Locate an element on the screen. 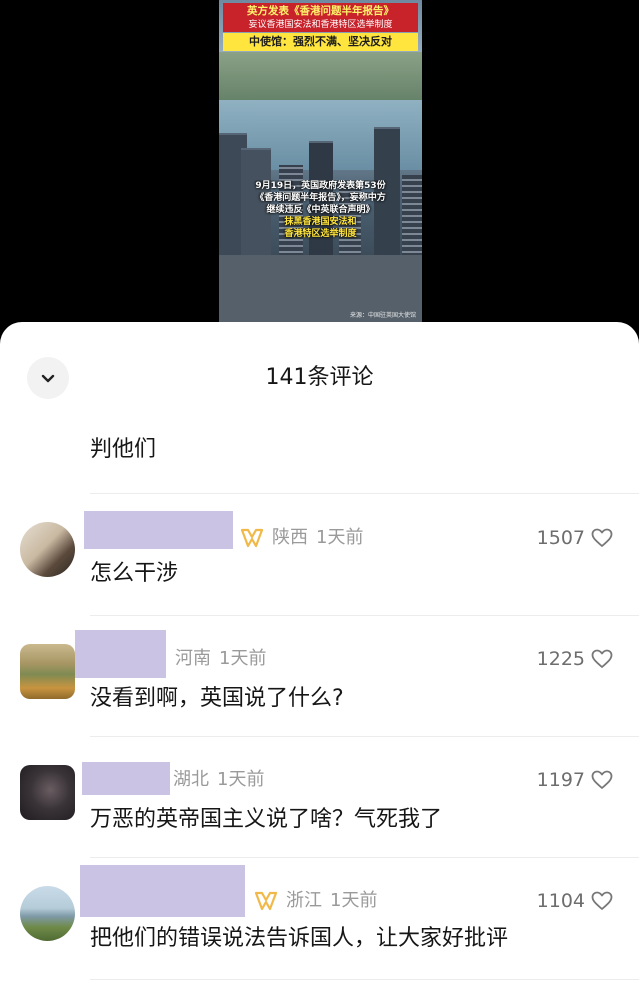 The image size is (639, 1007). comment-meta: 河南 1天前 is located at coordinates (220, 659).